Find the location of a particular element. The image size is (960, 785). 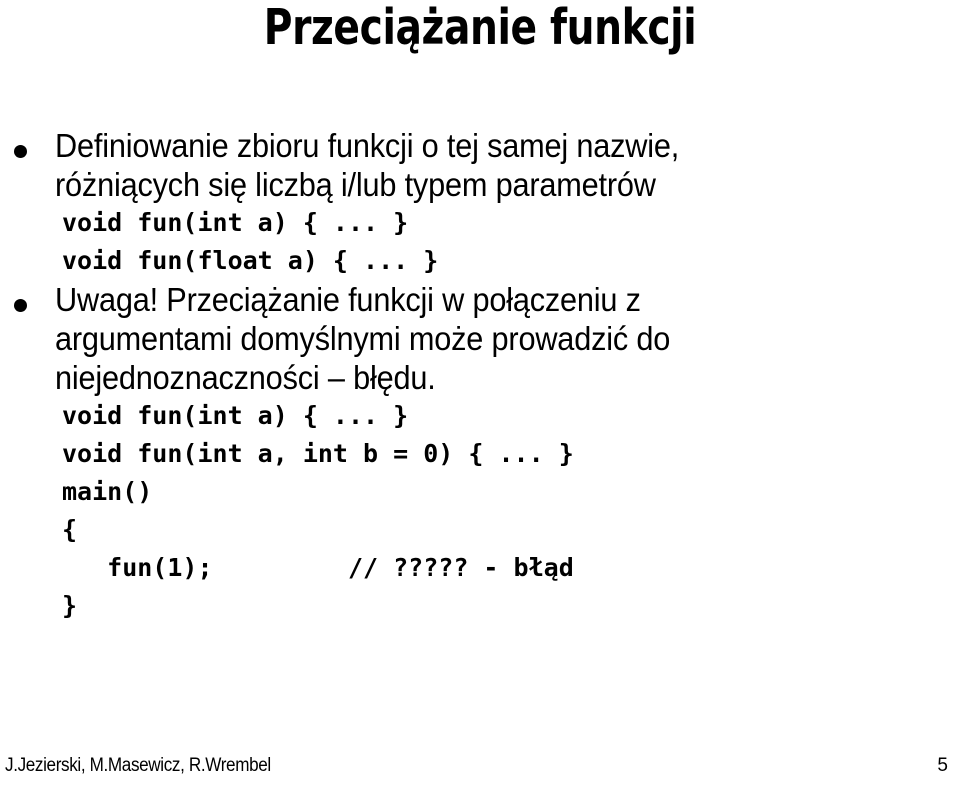

code-line: fun(1); // ????? - błąd is located at coordinates (318, 567).